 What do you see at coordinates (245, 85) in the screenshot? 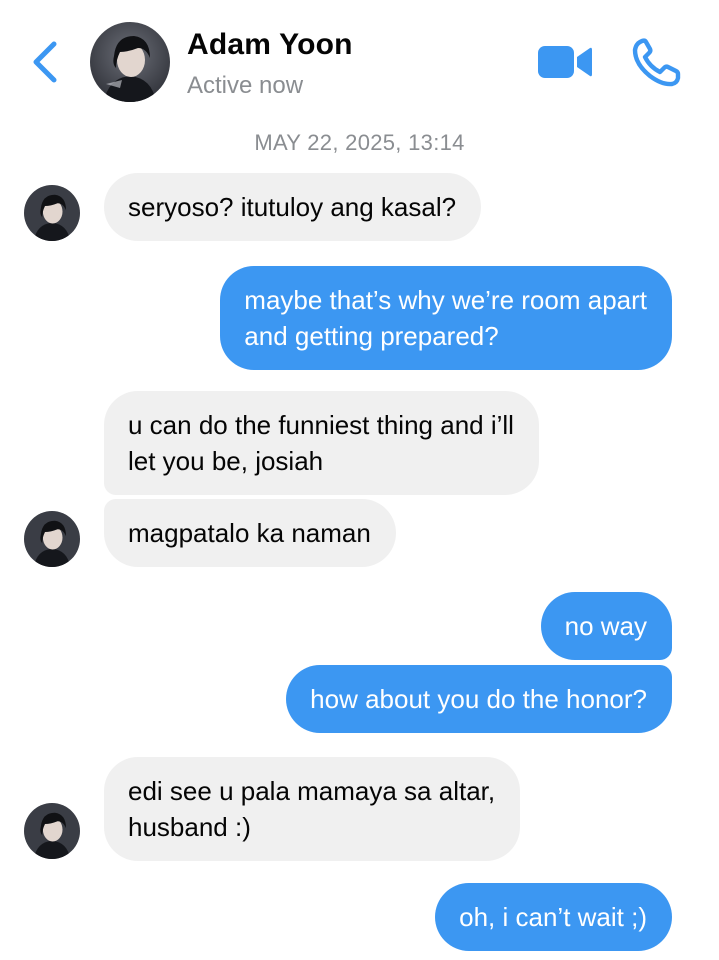
I see `active-status: Active now` at bounding box center [245, 85].